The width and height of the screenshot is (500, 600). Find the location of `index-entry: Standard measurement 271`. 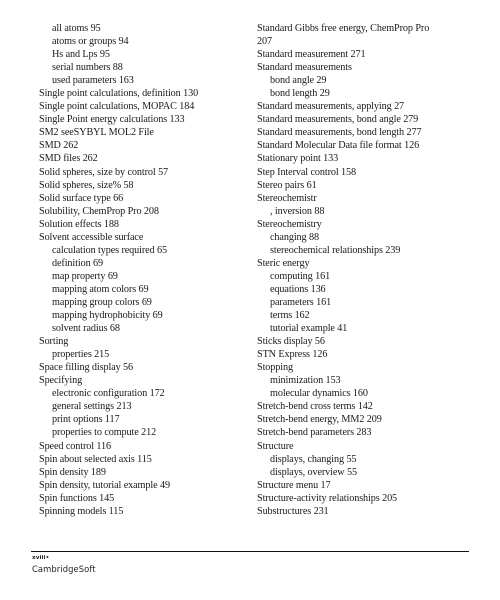

index-entry: Standard measurement 271 is located at coordinates (311, 55).